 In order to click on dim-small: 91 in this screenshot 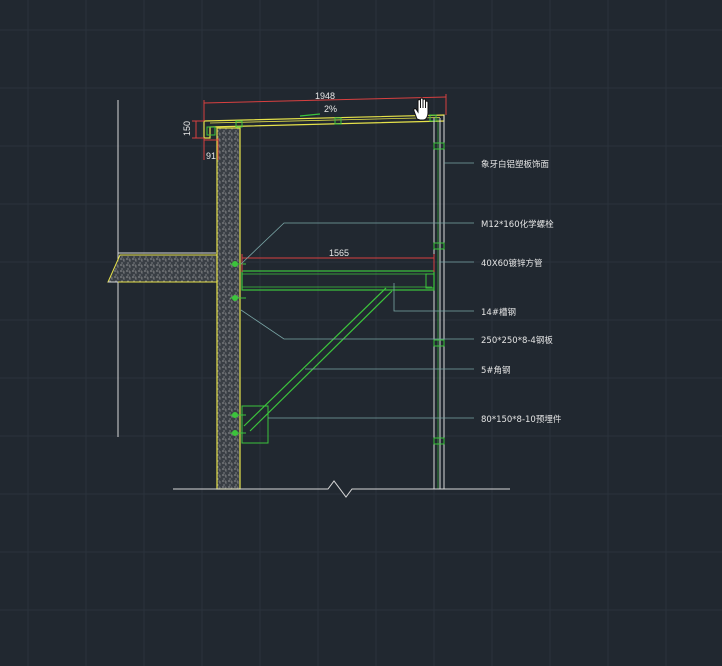, I will do `click(211, 156)`.